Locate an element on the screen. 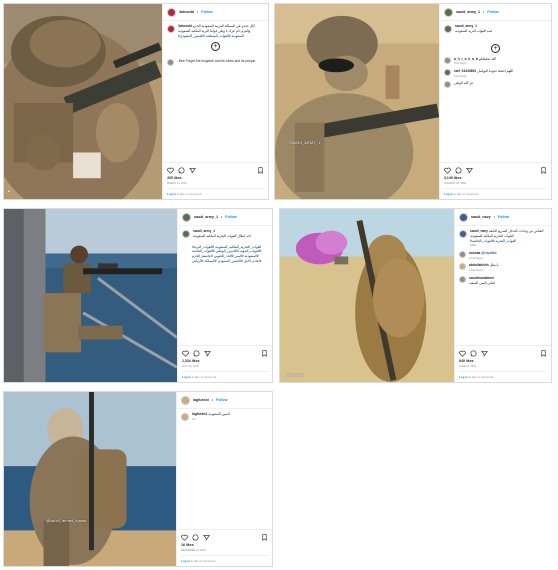  post-comments: lagfuesh1 ﺍﺣﺒﻴﺒﻲ ﺍﻟﺴﻌﻮﺩﻳﺔ 3w is located at coordinates (224, 418).